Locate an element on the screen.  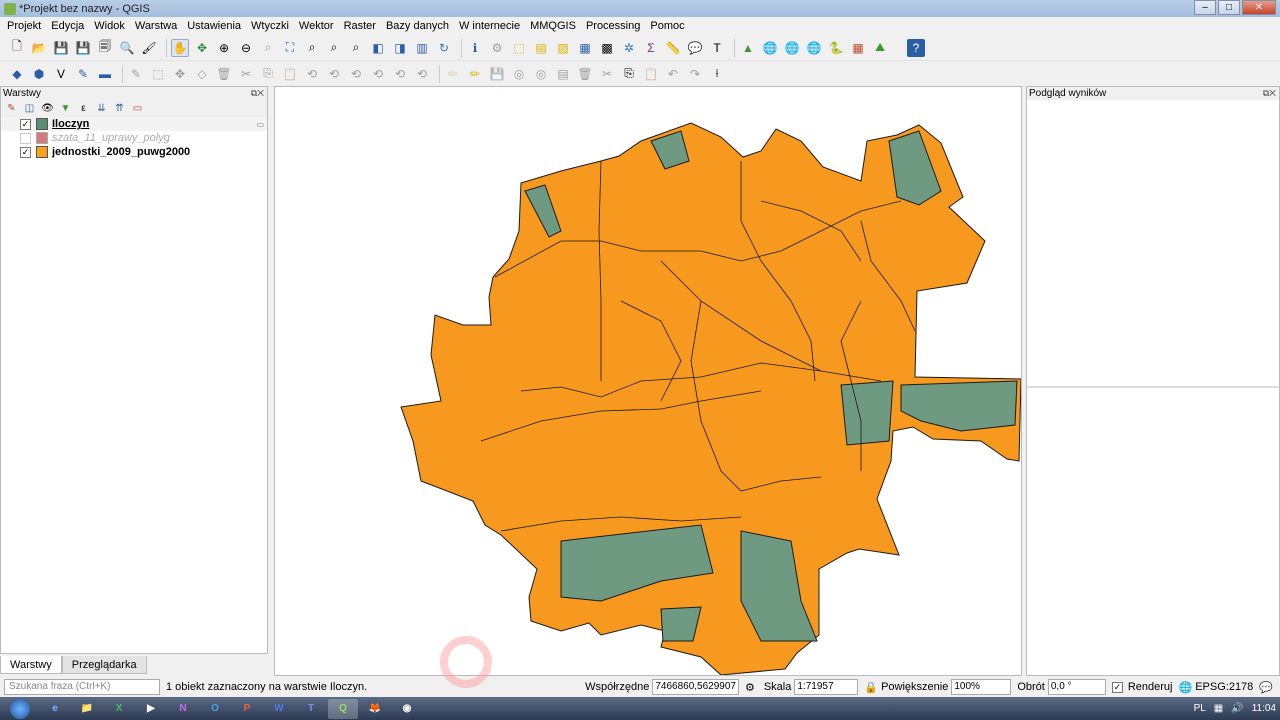
attribute-table-icon: ▦ is located at coordinates (585, 48).